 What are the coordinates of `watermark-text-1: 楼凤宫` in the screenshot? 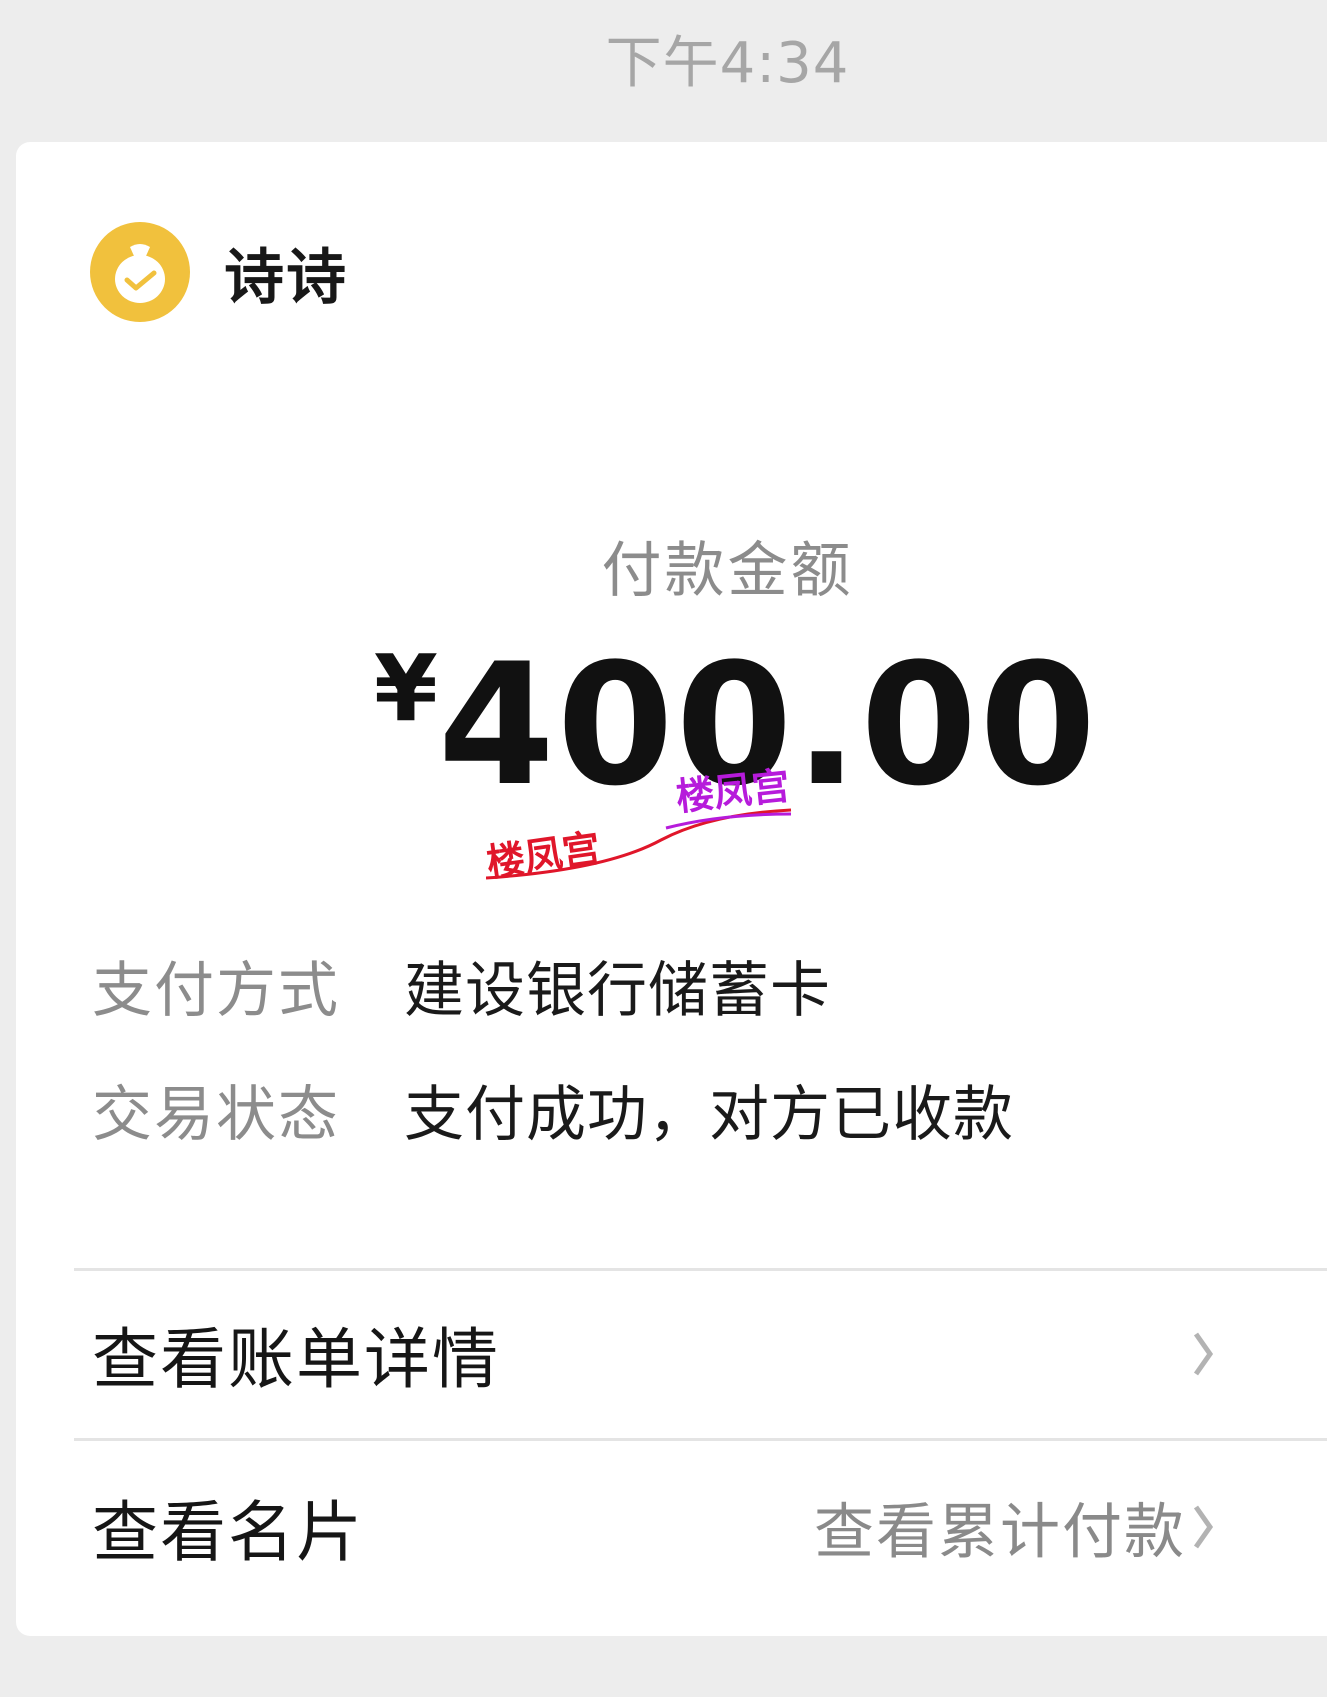 It's located at (544, 854).